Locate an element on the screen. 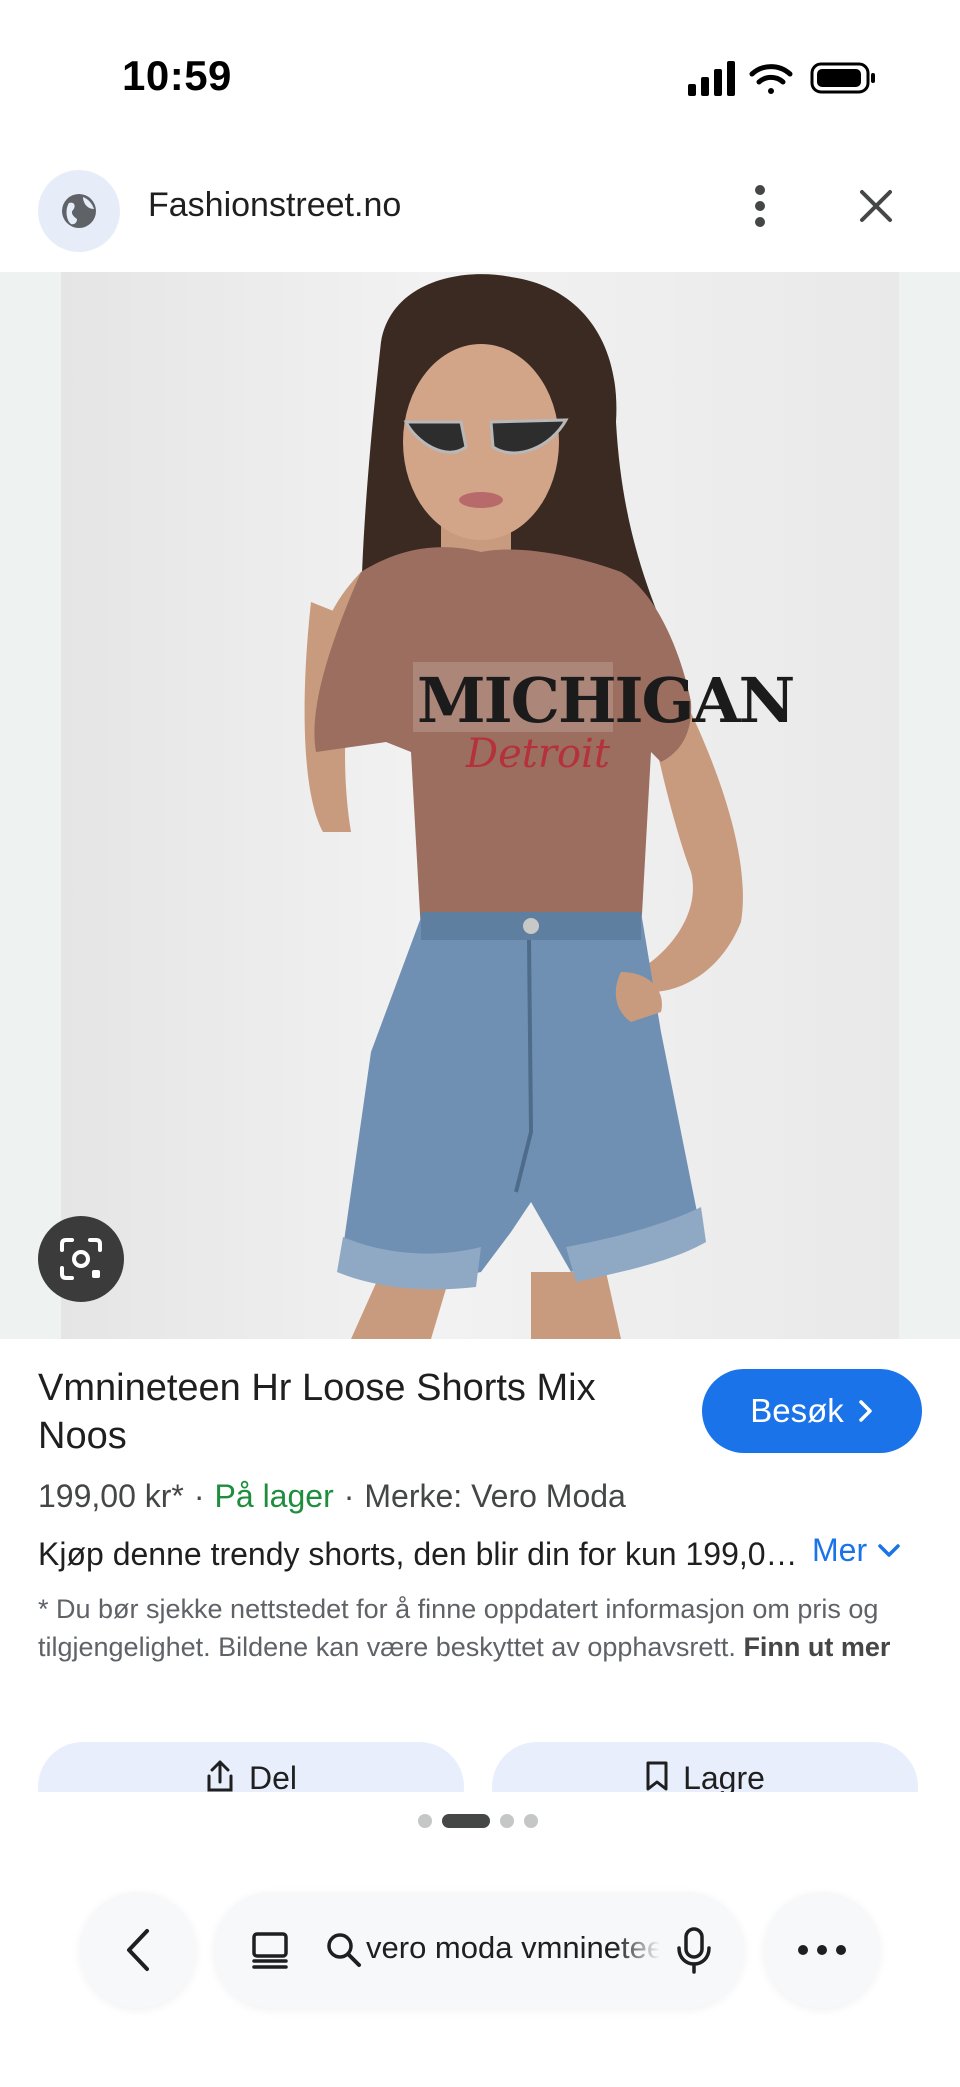 Image resolution: width=960 pixels, height=2087 pixels. share-label: Del is located at coordinates (272, 1776).